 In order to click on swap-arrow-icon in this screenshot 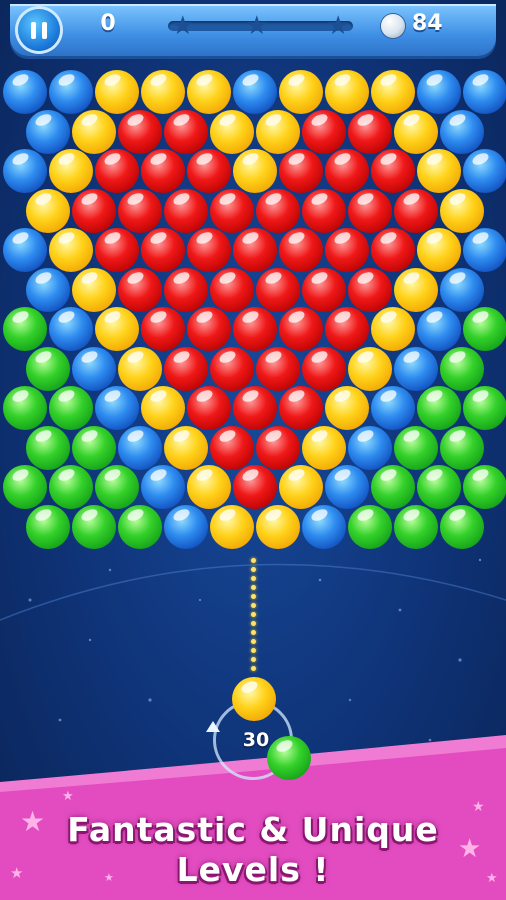, I will do `click(213, 726)`.